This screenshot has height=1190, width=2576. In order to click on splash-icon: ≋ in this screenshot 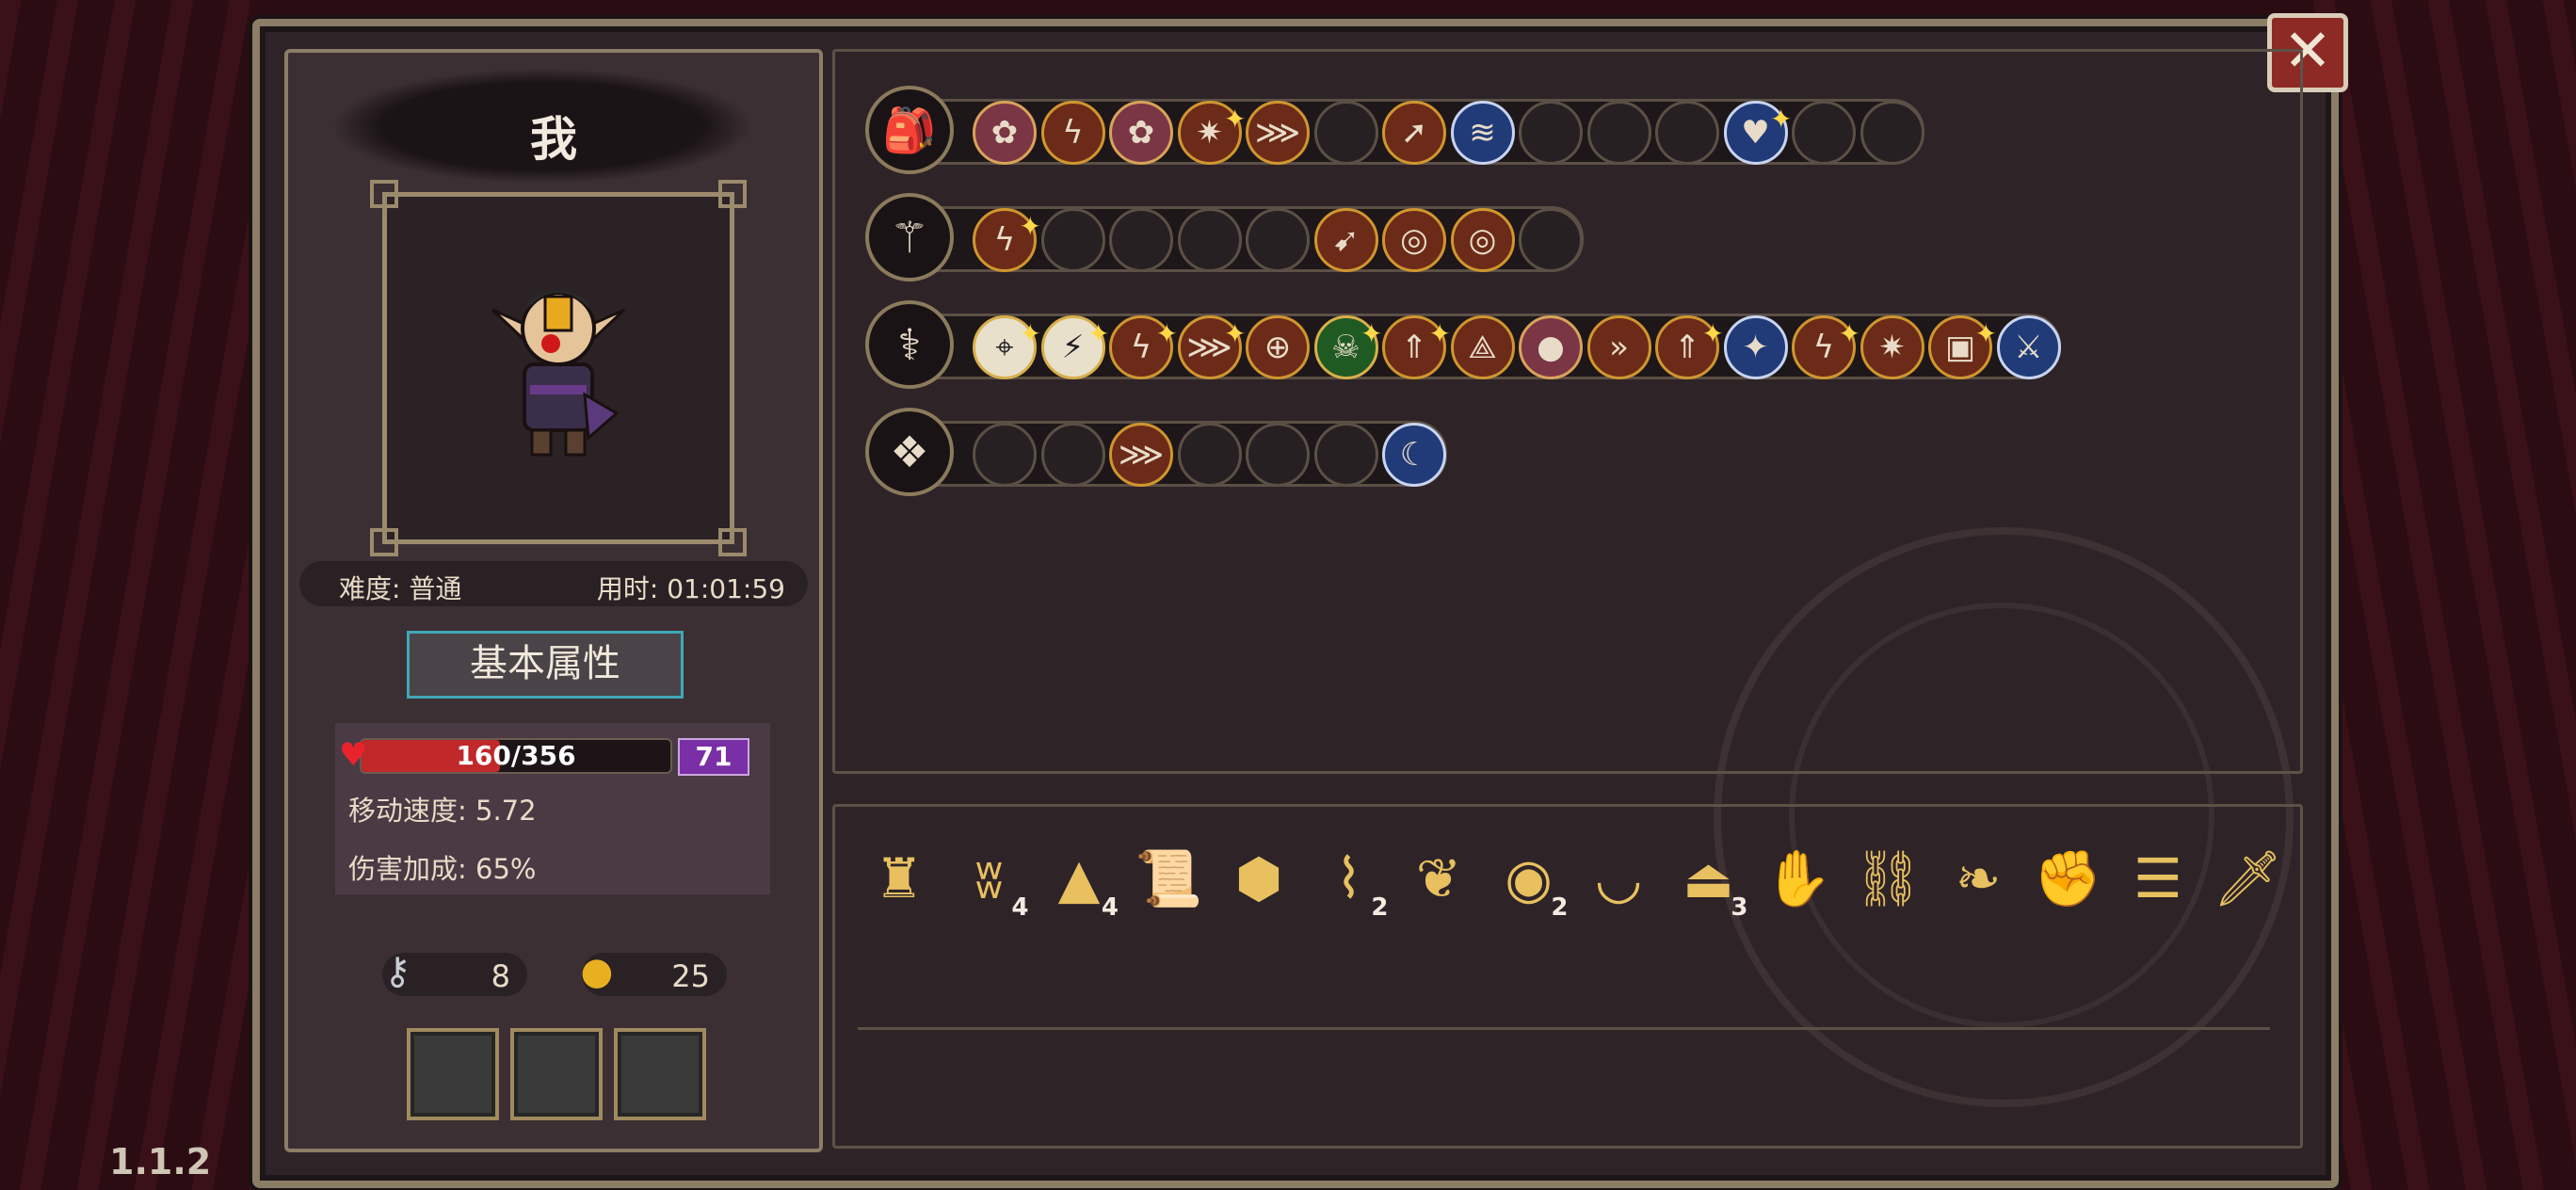, I will do `click(1482, 133)`.